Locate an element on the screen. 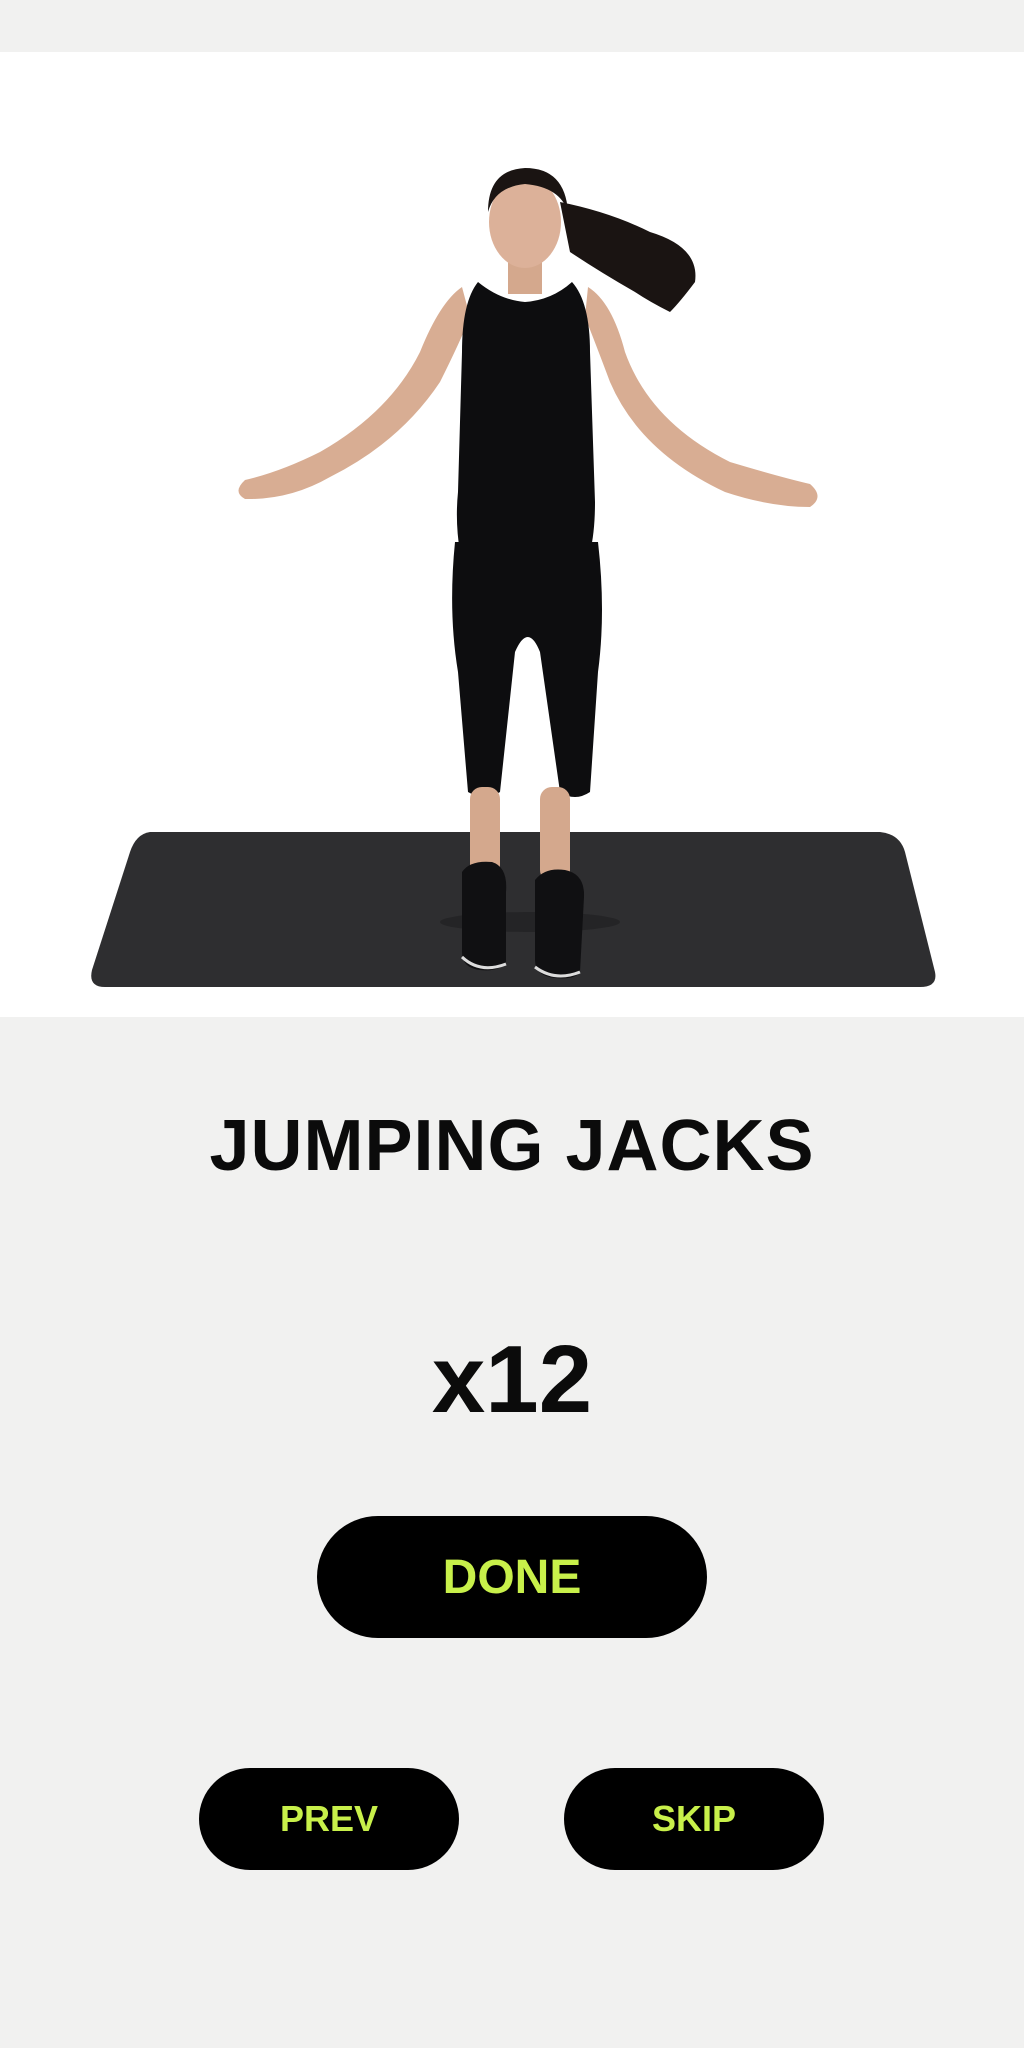 This screenshot has width=1024, height=2048. tank-top is located at coordinates (525, 417).